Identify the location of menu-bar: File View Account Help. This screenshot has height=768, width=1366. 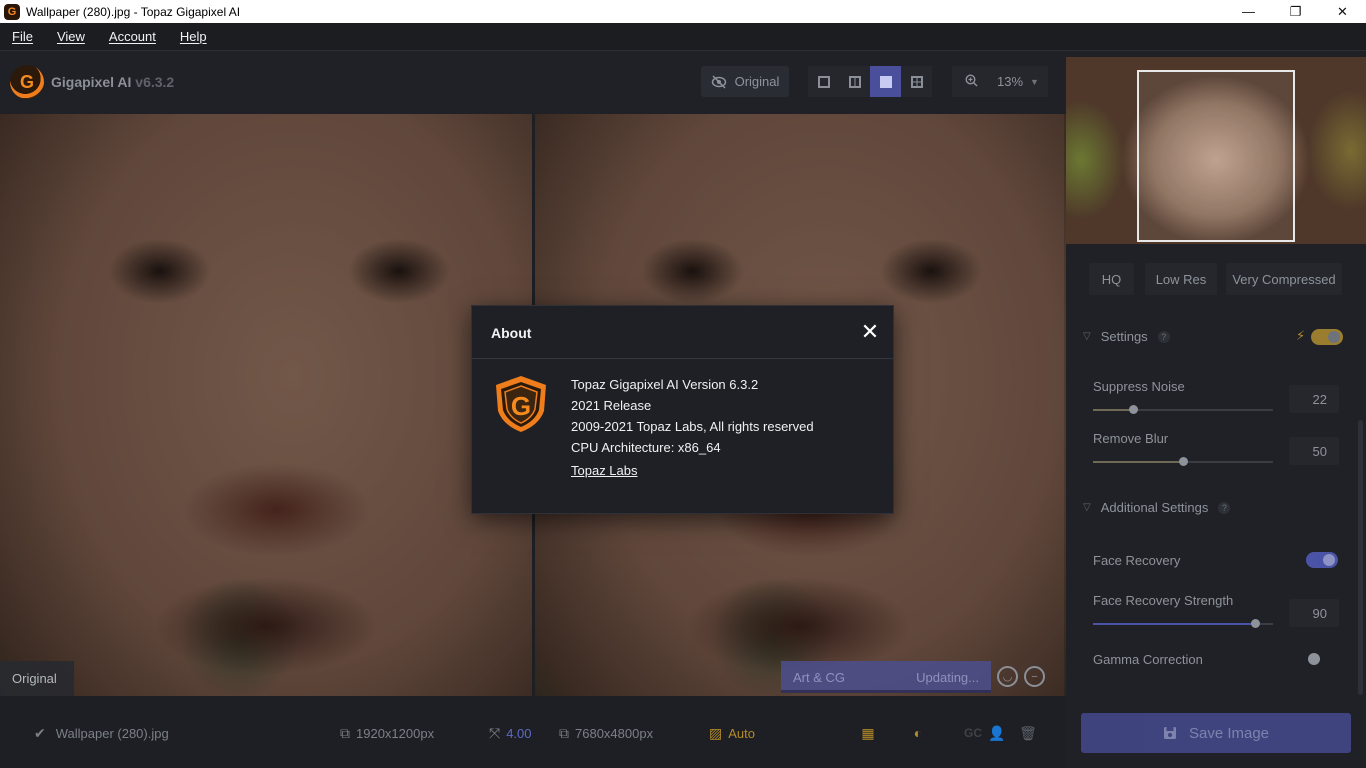
(683, 37).